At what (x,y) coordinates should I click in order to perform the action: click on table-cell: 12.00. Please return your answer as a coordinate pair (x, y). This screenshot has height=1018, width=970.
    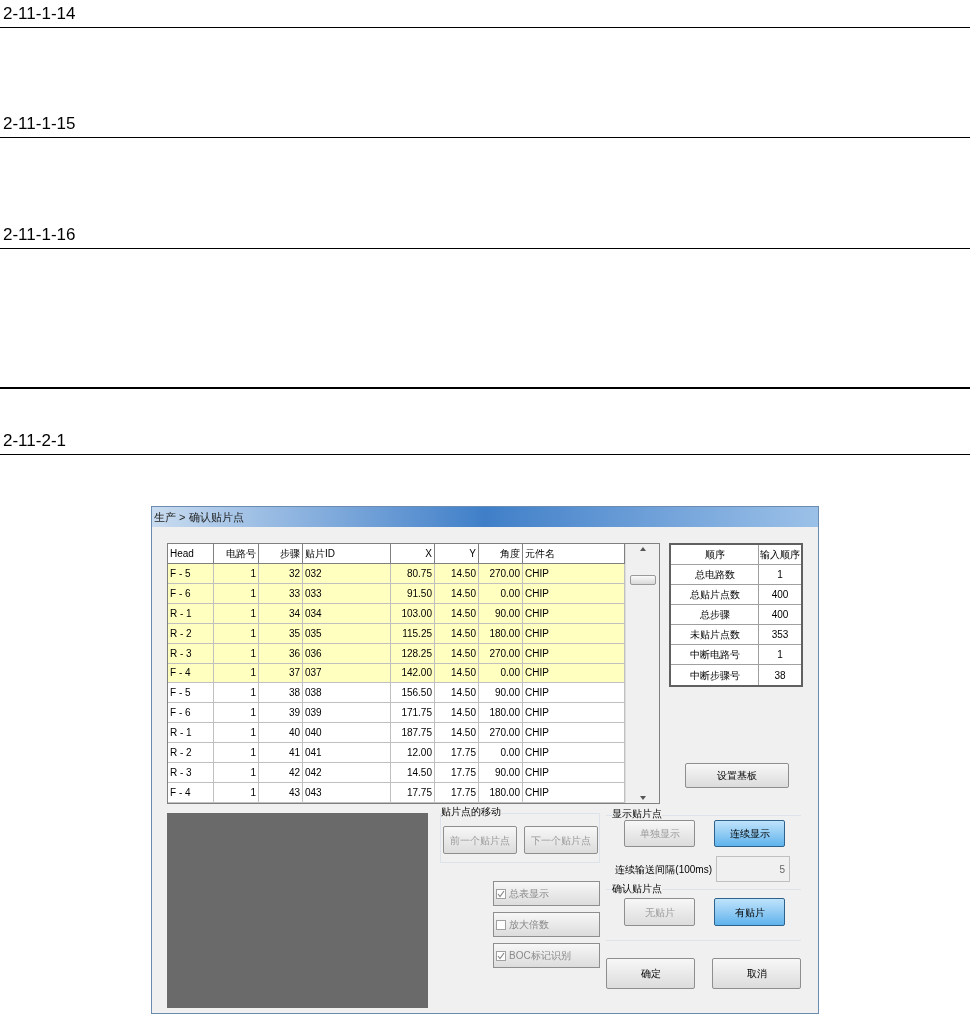
    Looking at the image, I should click on (413, 753).